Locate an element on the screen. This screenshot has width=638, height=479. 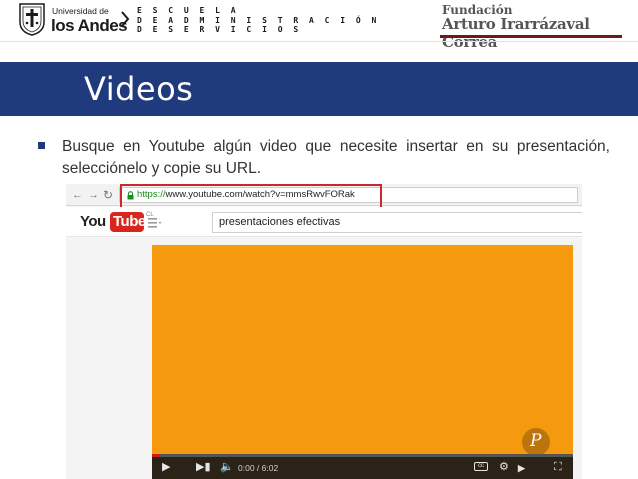
youtube-logo-tube: Tube is located at coordinates (128, 222).